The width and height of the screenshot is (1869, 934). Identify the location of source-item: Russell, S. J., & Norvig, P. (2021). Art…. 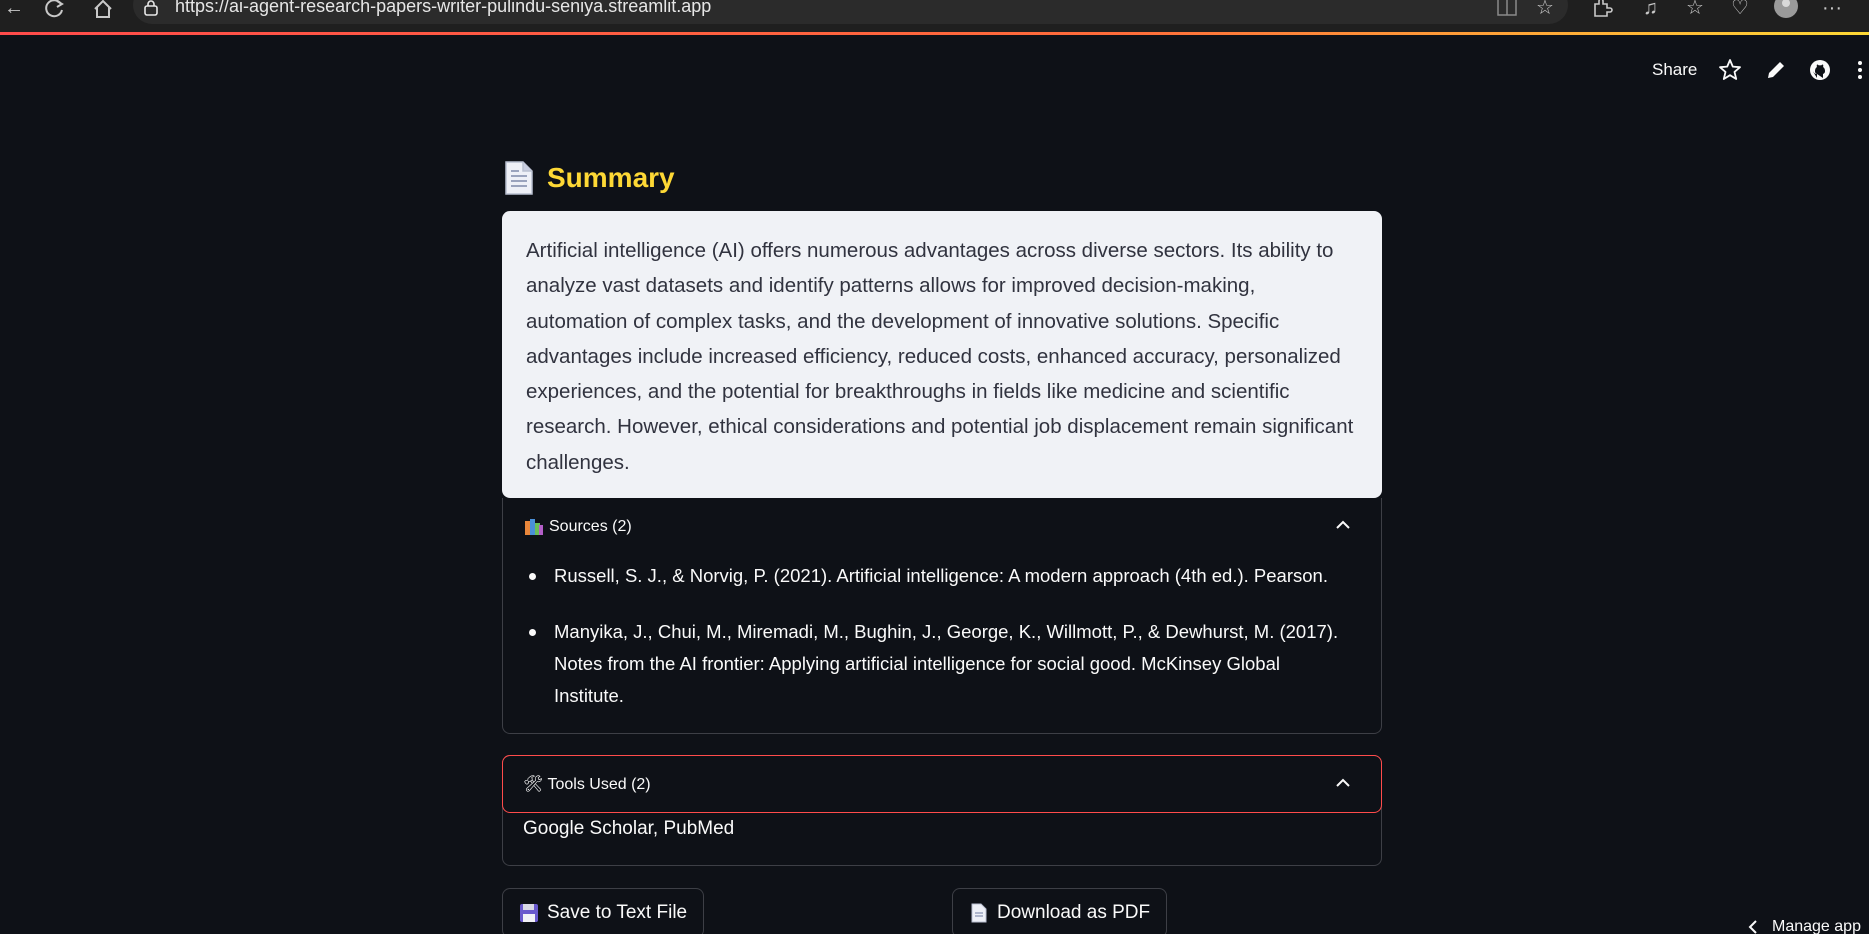
(935, 576).